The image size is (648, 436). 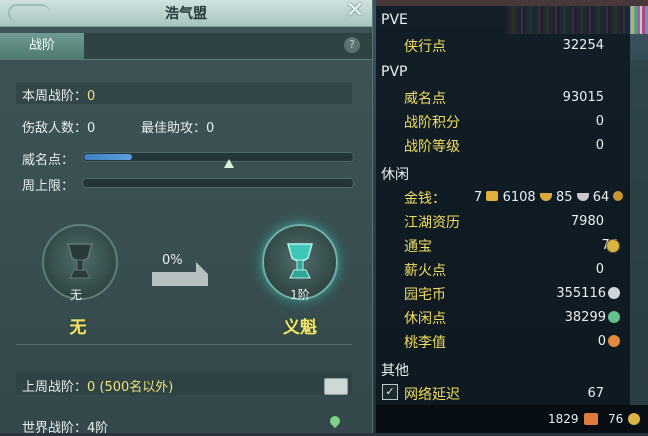 I want to click on chest-icon, so click(x=336, y=386).